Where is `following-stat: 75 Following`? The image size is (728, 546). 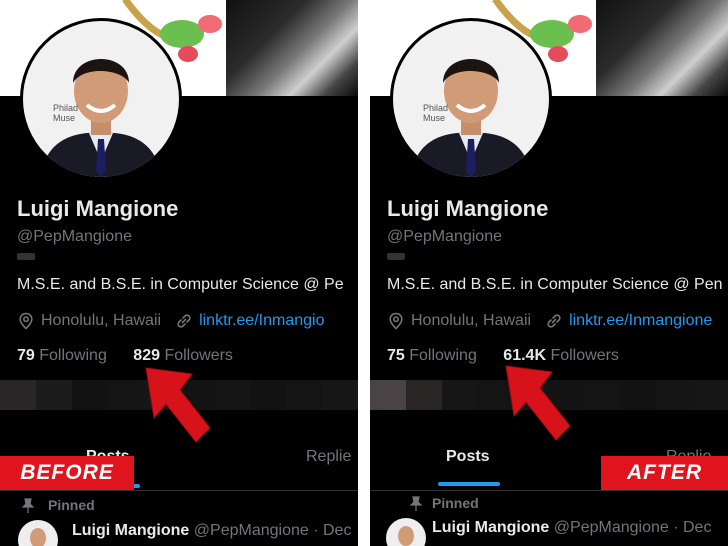
following-stat: 75 Following is located at coordinates (432, 355).